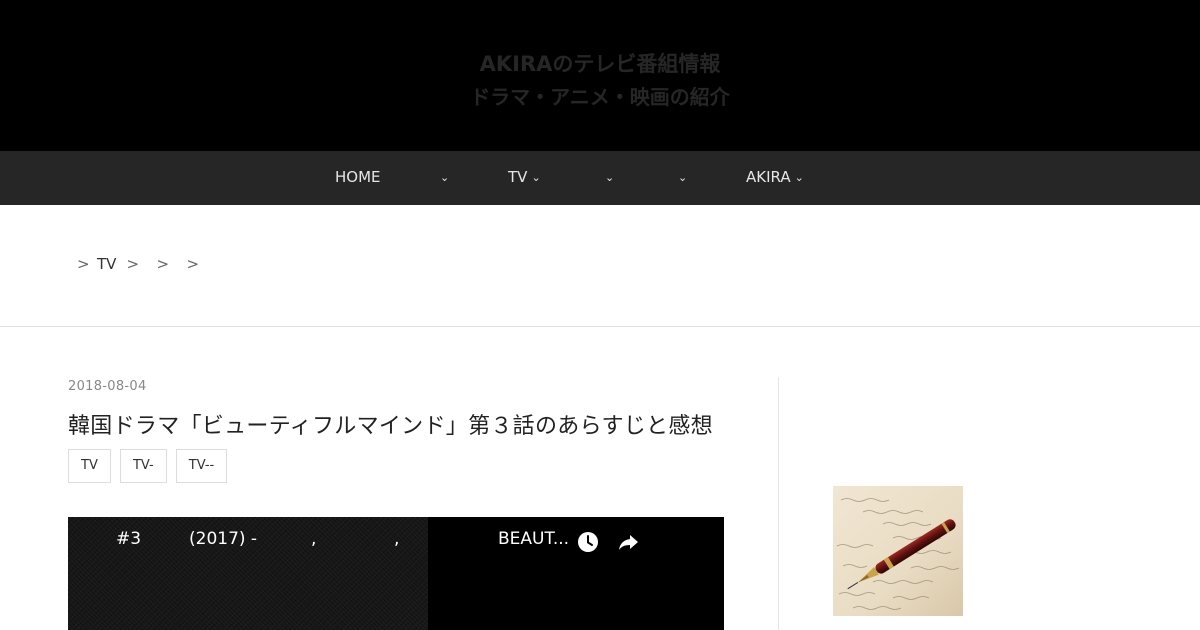 This screenshot has width=1200, height=630. I want to click on global-nav: HOME ⌄ TV ⌄ ⌄ ⌄ AKIRA ⌄, so click(600, 178).